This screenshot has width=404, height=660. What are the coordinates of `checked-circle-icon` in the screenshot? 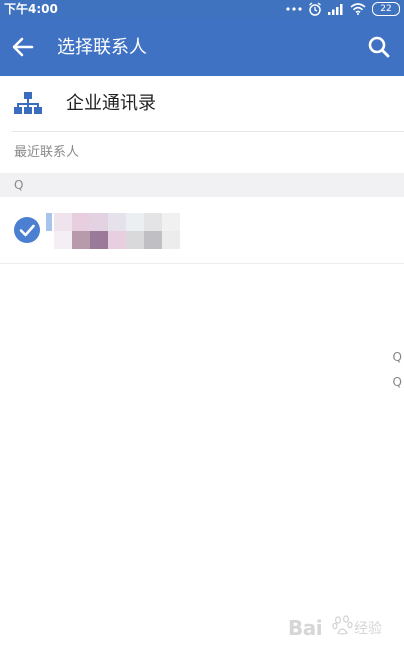 It's located at (27, 230).